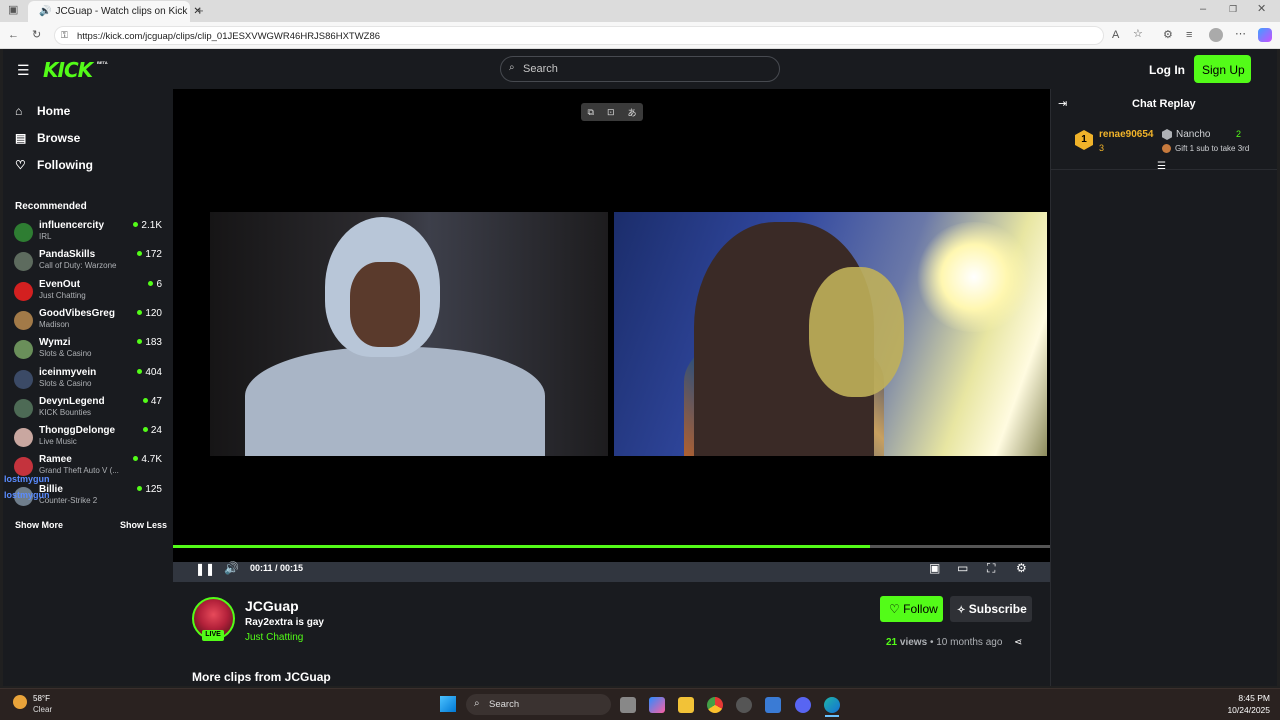  What do you see at coordinates (64, 35) in the screenshot?
I see `site-info-icon: ⚿` at bounding box center [64, 35].